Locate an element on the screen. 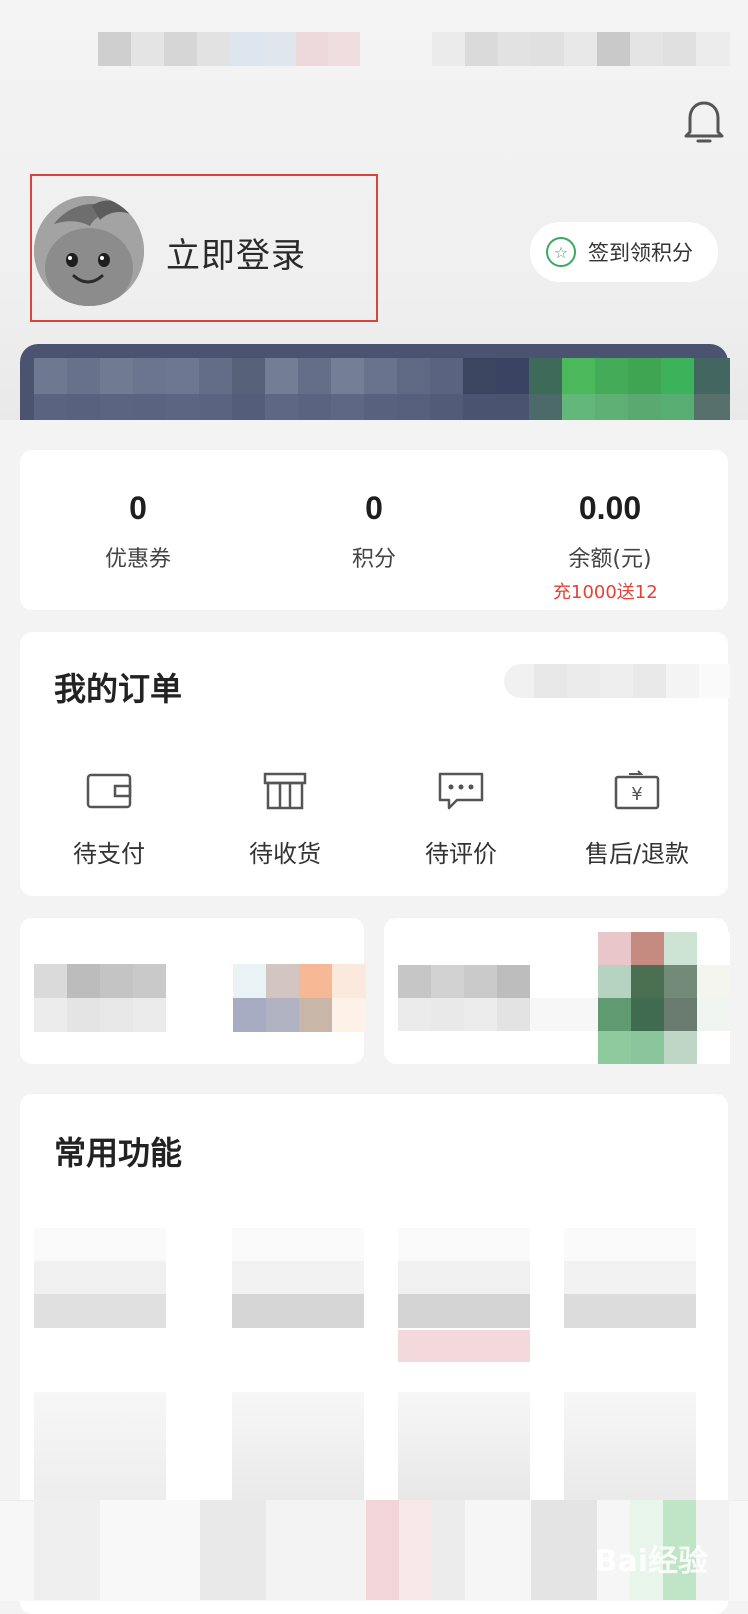 This screenshot has width=748, height=1614. avatar-mascot-icon is located at coordinates (89, 251).